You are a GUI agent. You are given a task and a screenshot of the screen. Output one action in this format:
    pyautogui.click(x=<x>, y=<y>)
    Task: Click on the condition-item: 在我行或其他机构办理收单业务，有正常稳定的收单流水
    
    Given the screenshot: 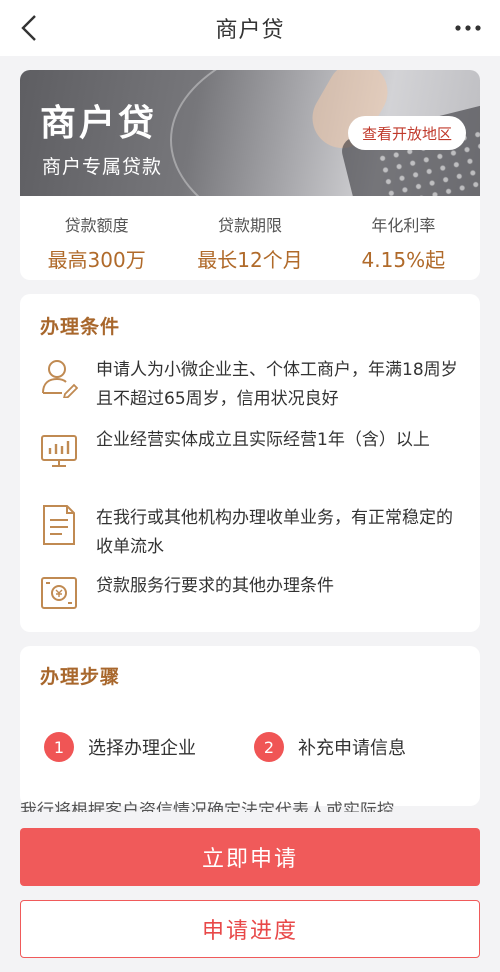 What is the action you would take?
    pyautogui.click(x=250, y=533)
    